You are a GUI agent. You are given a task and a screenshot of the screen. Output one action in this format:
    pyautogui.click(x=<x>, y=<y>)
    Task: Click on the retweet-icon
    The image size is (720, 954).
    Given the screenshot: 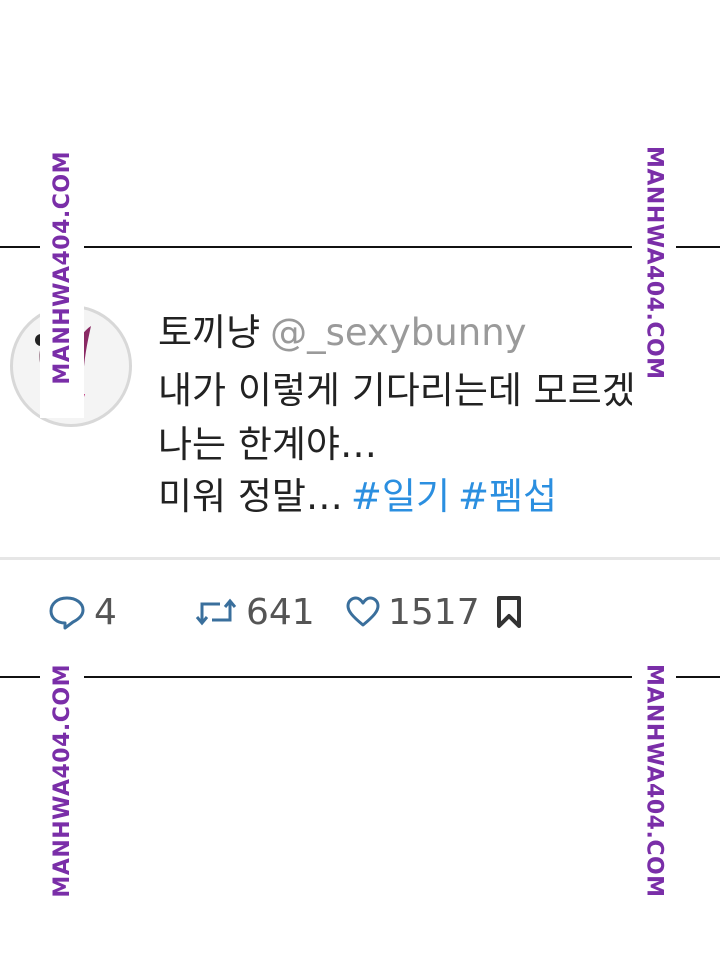 What is the action you would take?
    pyautogui.click(x=216, y=612)
    